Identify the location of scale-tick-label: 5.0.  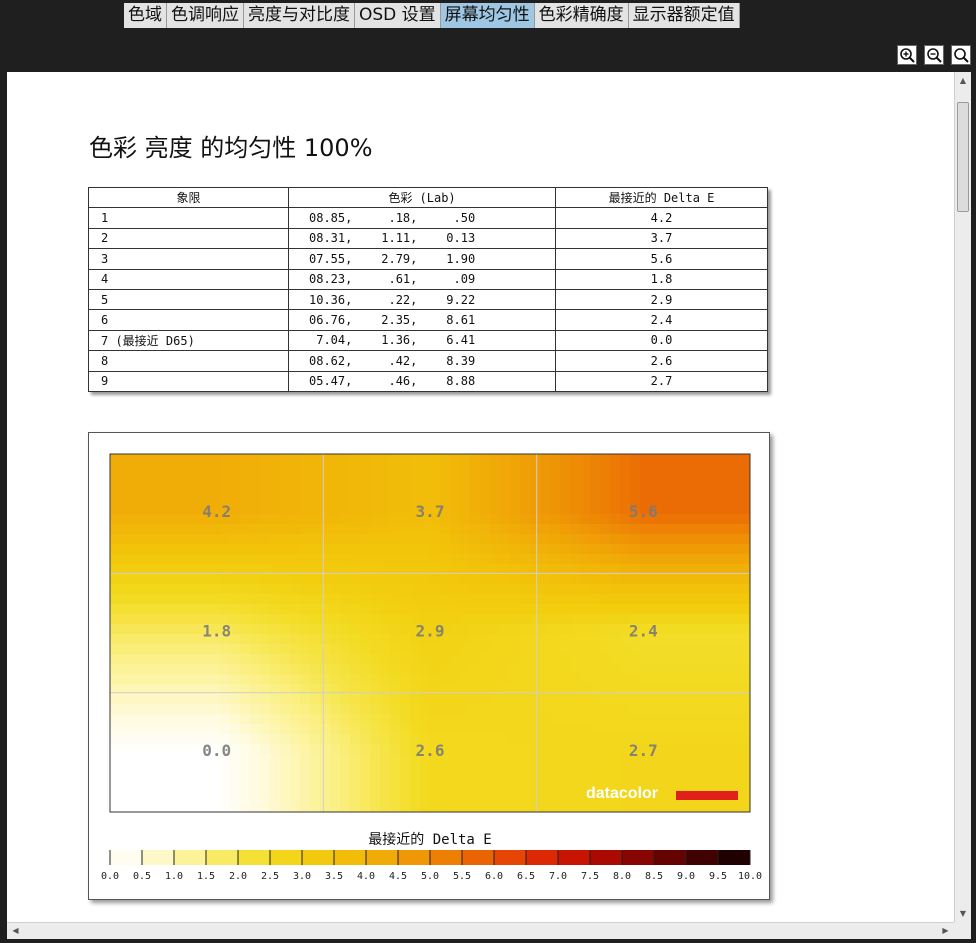
(430, 876).